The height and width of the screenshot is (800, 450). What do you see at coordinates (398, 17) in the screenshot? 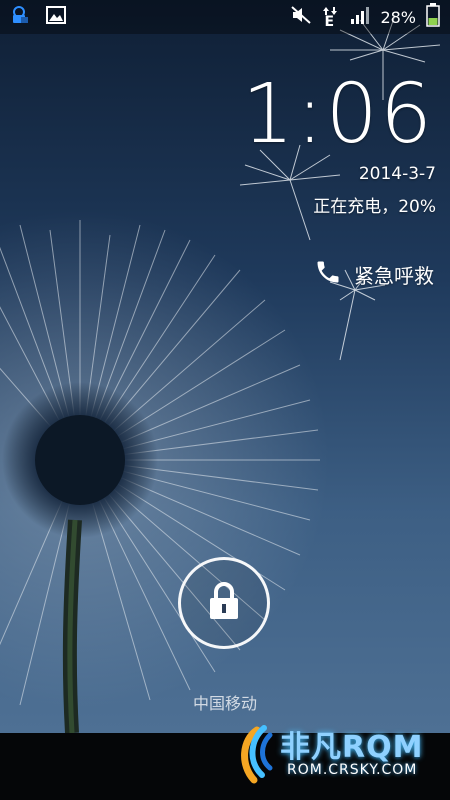
I see `battery-percent: 28%` at bounding box center [398, 17].